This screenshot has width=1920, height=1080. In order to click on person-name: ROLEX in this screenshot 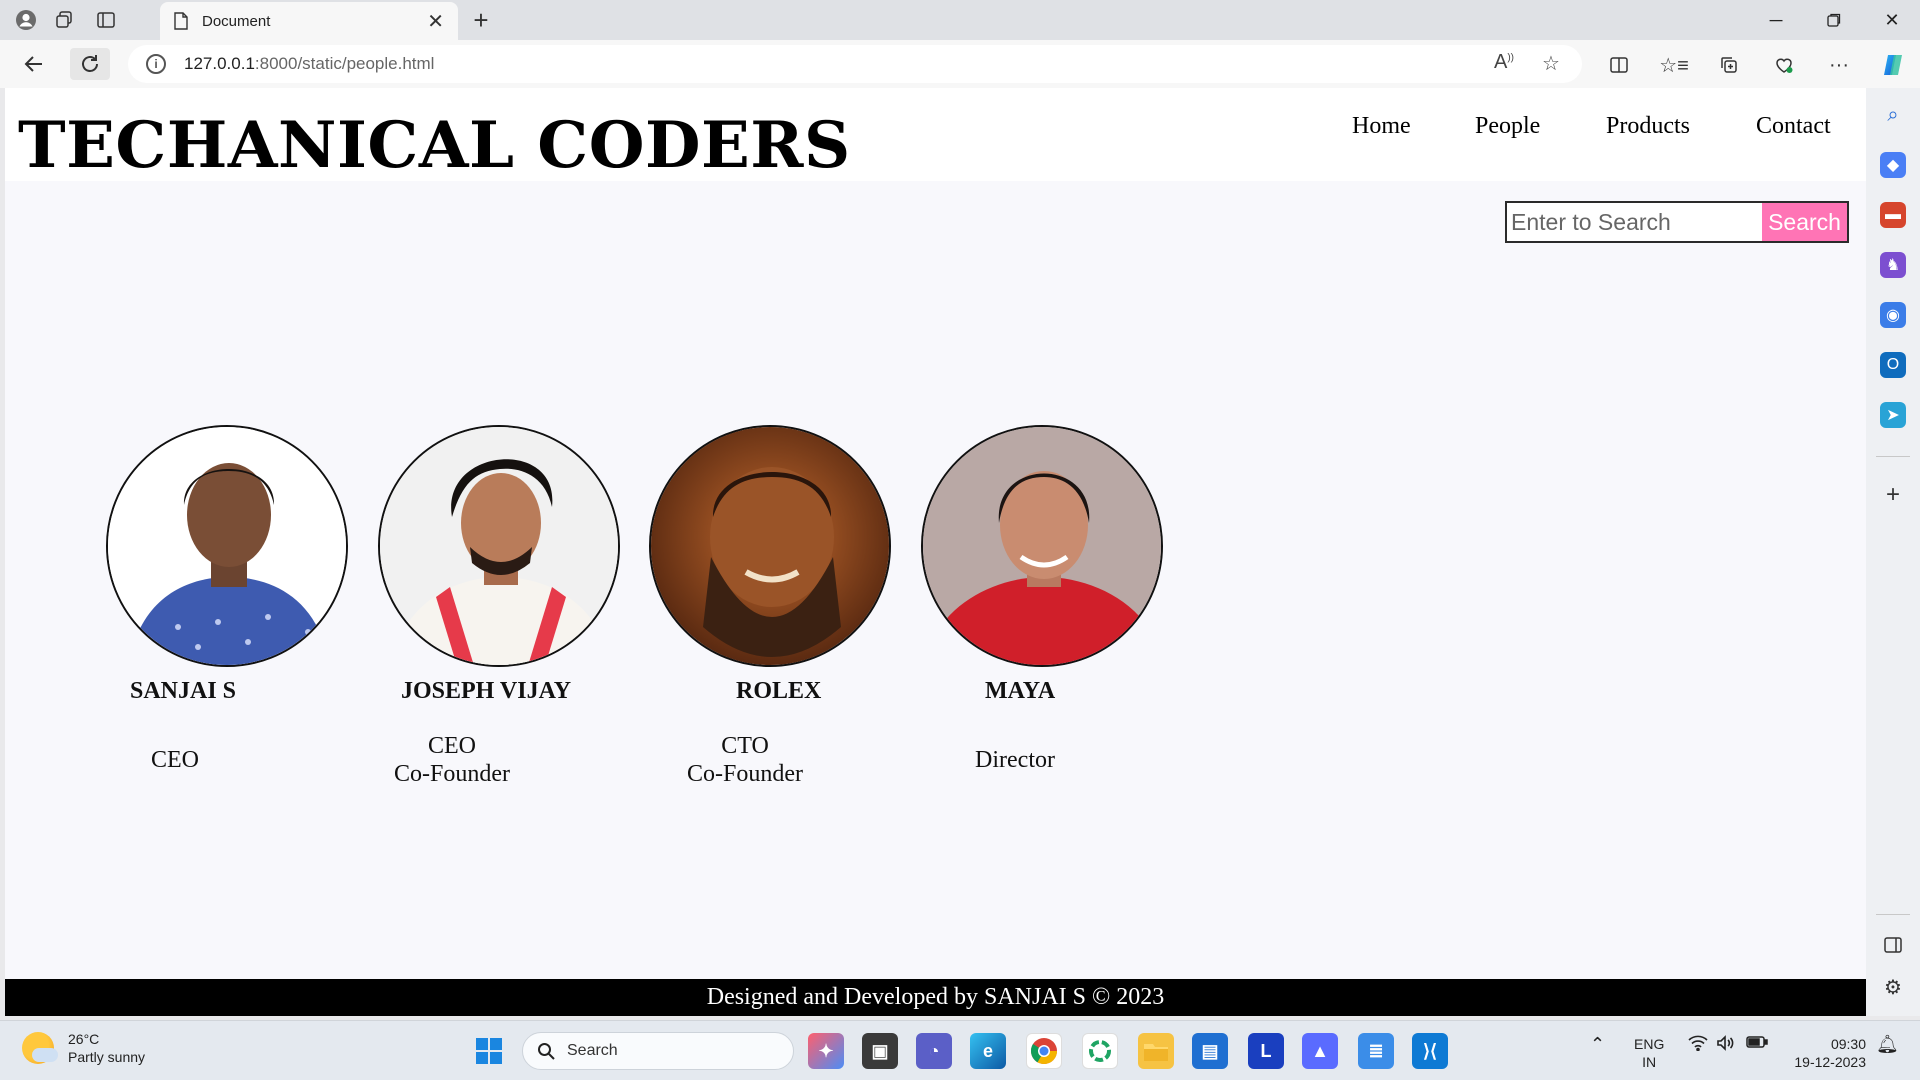, I will do `click(779, 691)`.